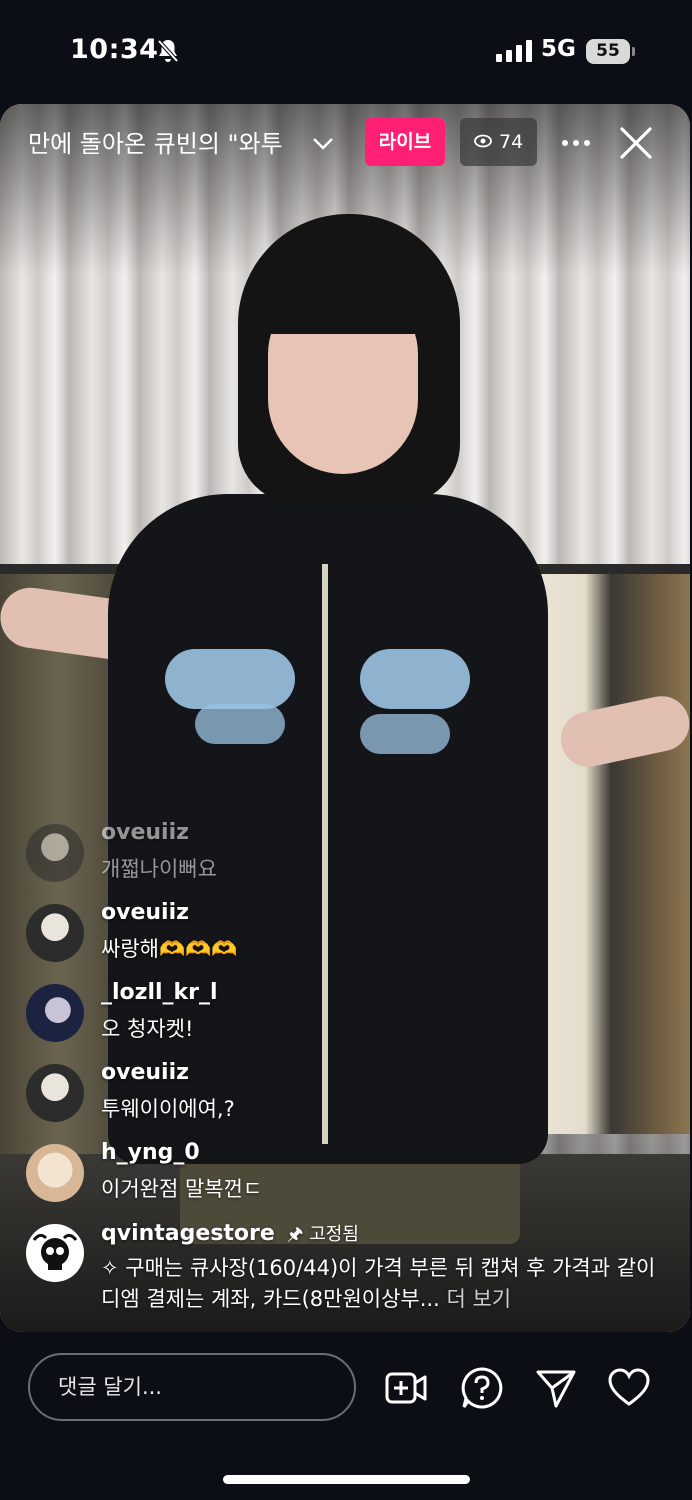 The height and width of the screenshot is (1500, 692). I want to click on bell-off-icon, so click(168, 51).